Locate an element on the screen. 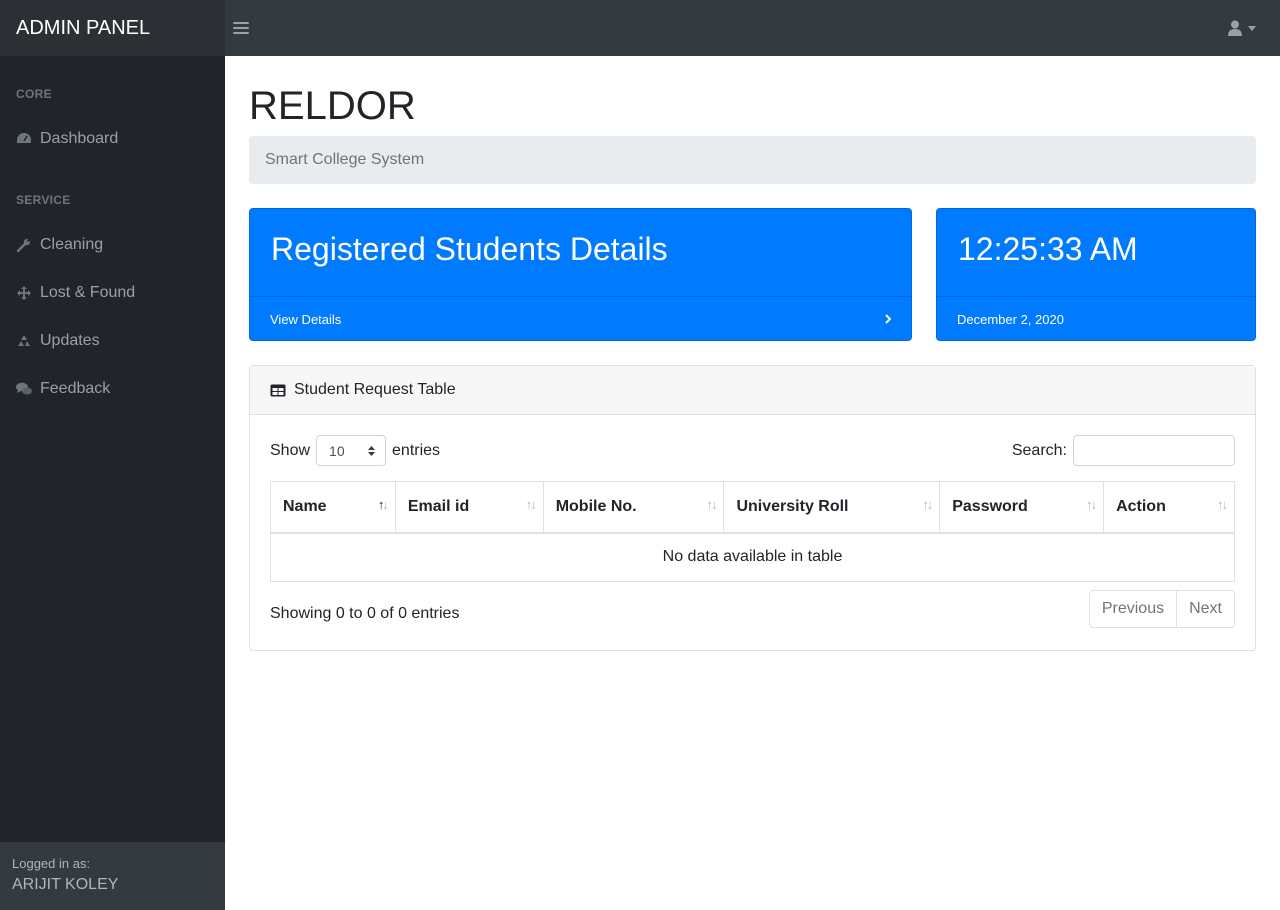 This screenshot has height=910, width=1280. next-button: Next is located at coordinates (1205, 609).